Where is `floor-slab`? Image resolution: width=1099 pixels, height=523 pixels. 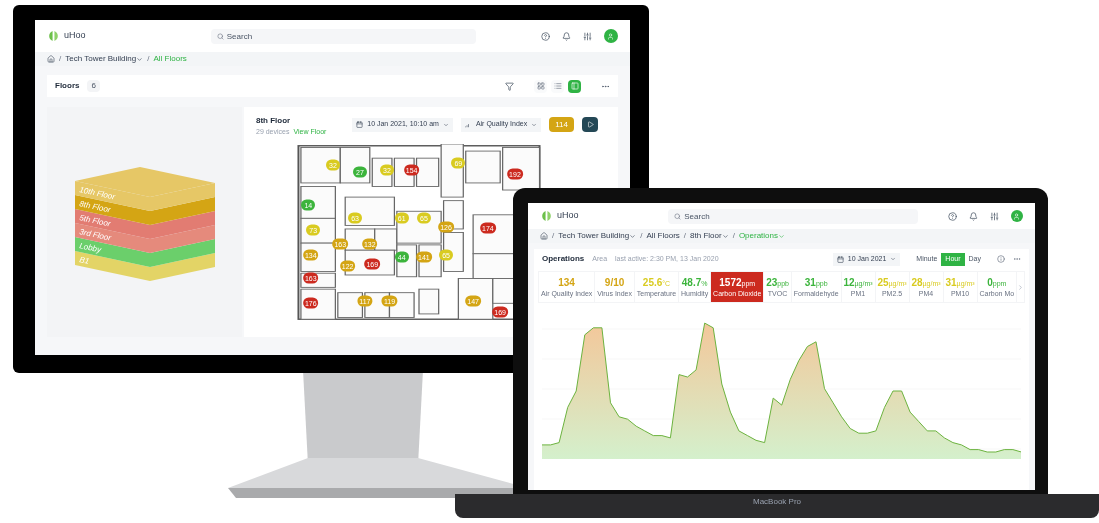
floor-slab is located at coordinates (144, 189).